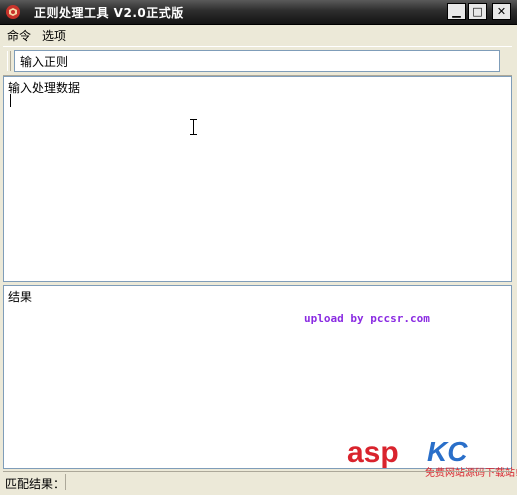 This screenshot has width=517, height=495. I want to click on toolbar-grip, so click(9, 61).